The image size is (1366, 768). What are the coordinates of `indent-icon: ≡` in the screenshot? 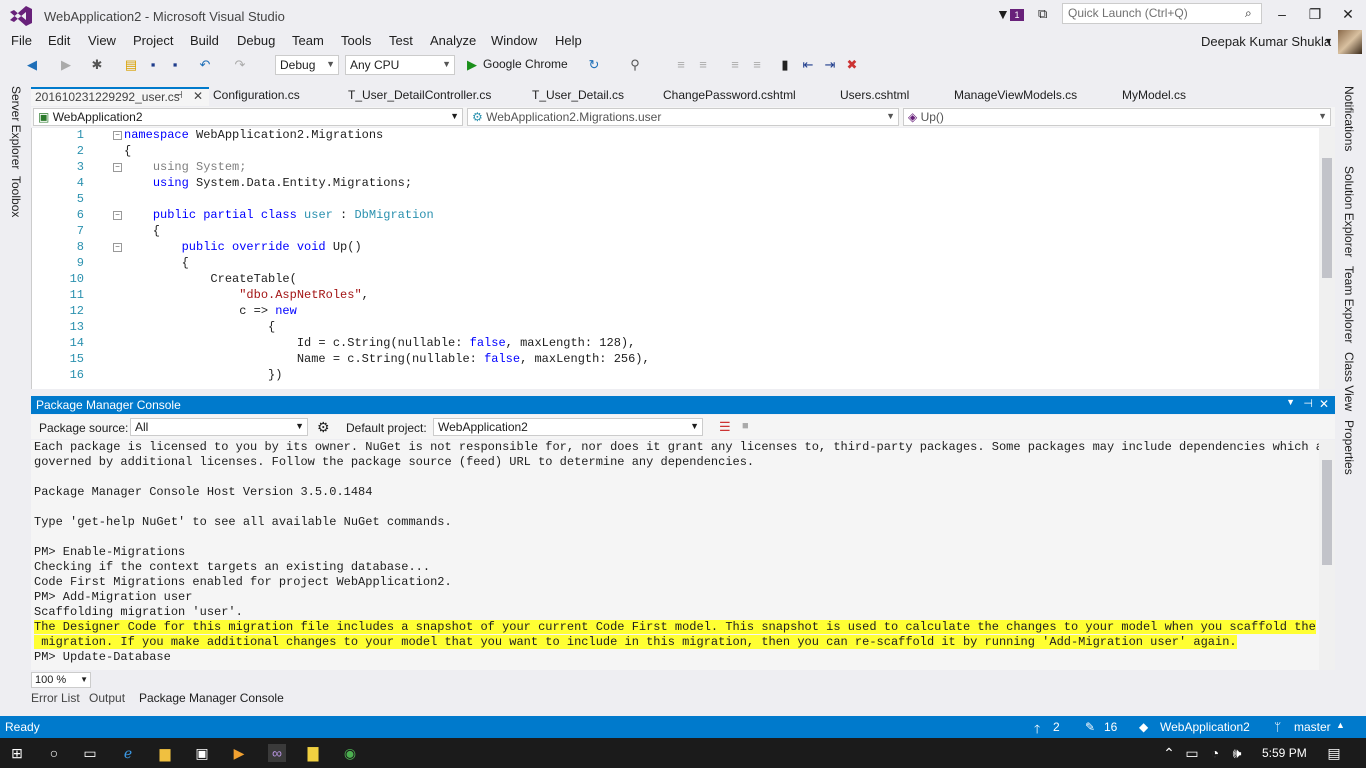 It's located at (703, 65).